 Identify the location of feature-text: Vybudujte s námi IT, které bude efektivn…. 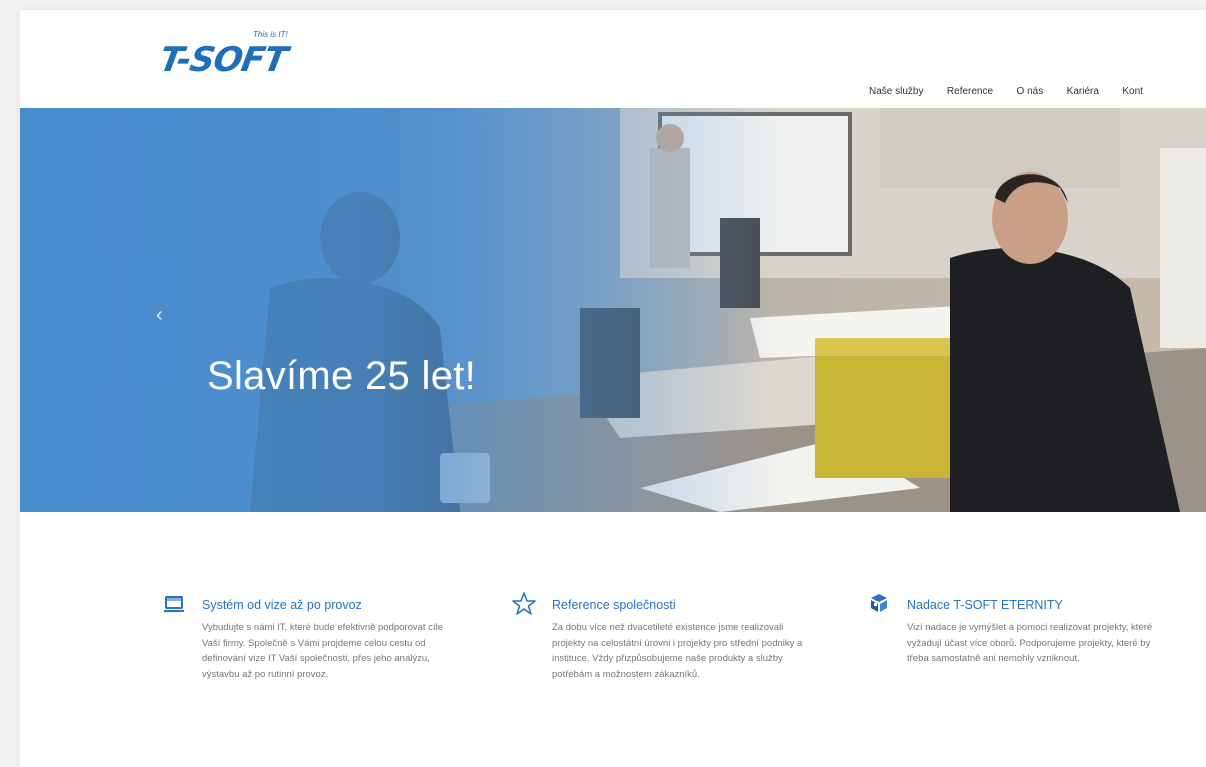
(322, 651).